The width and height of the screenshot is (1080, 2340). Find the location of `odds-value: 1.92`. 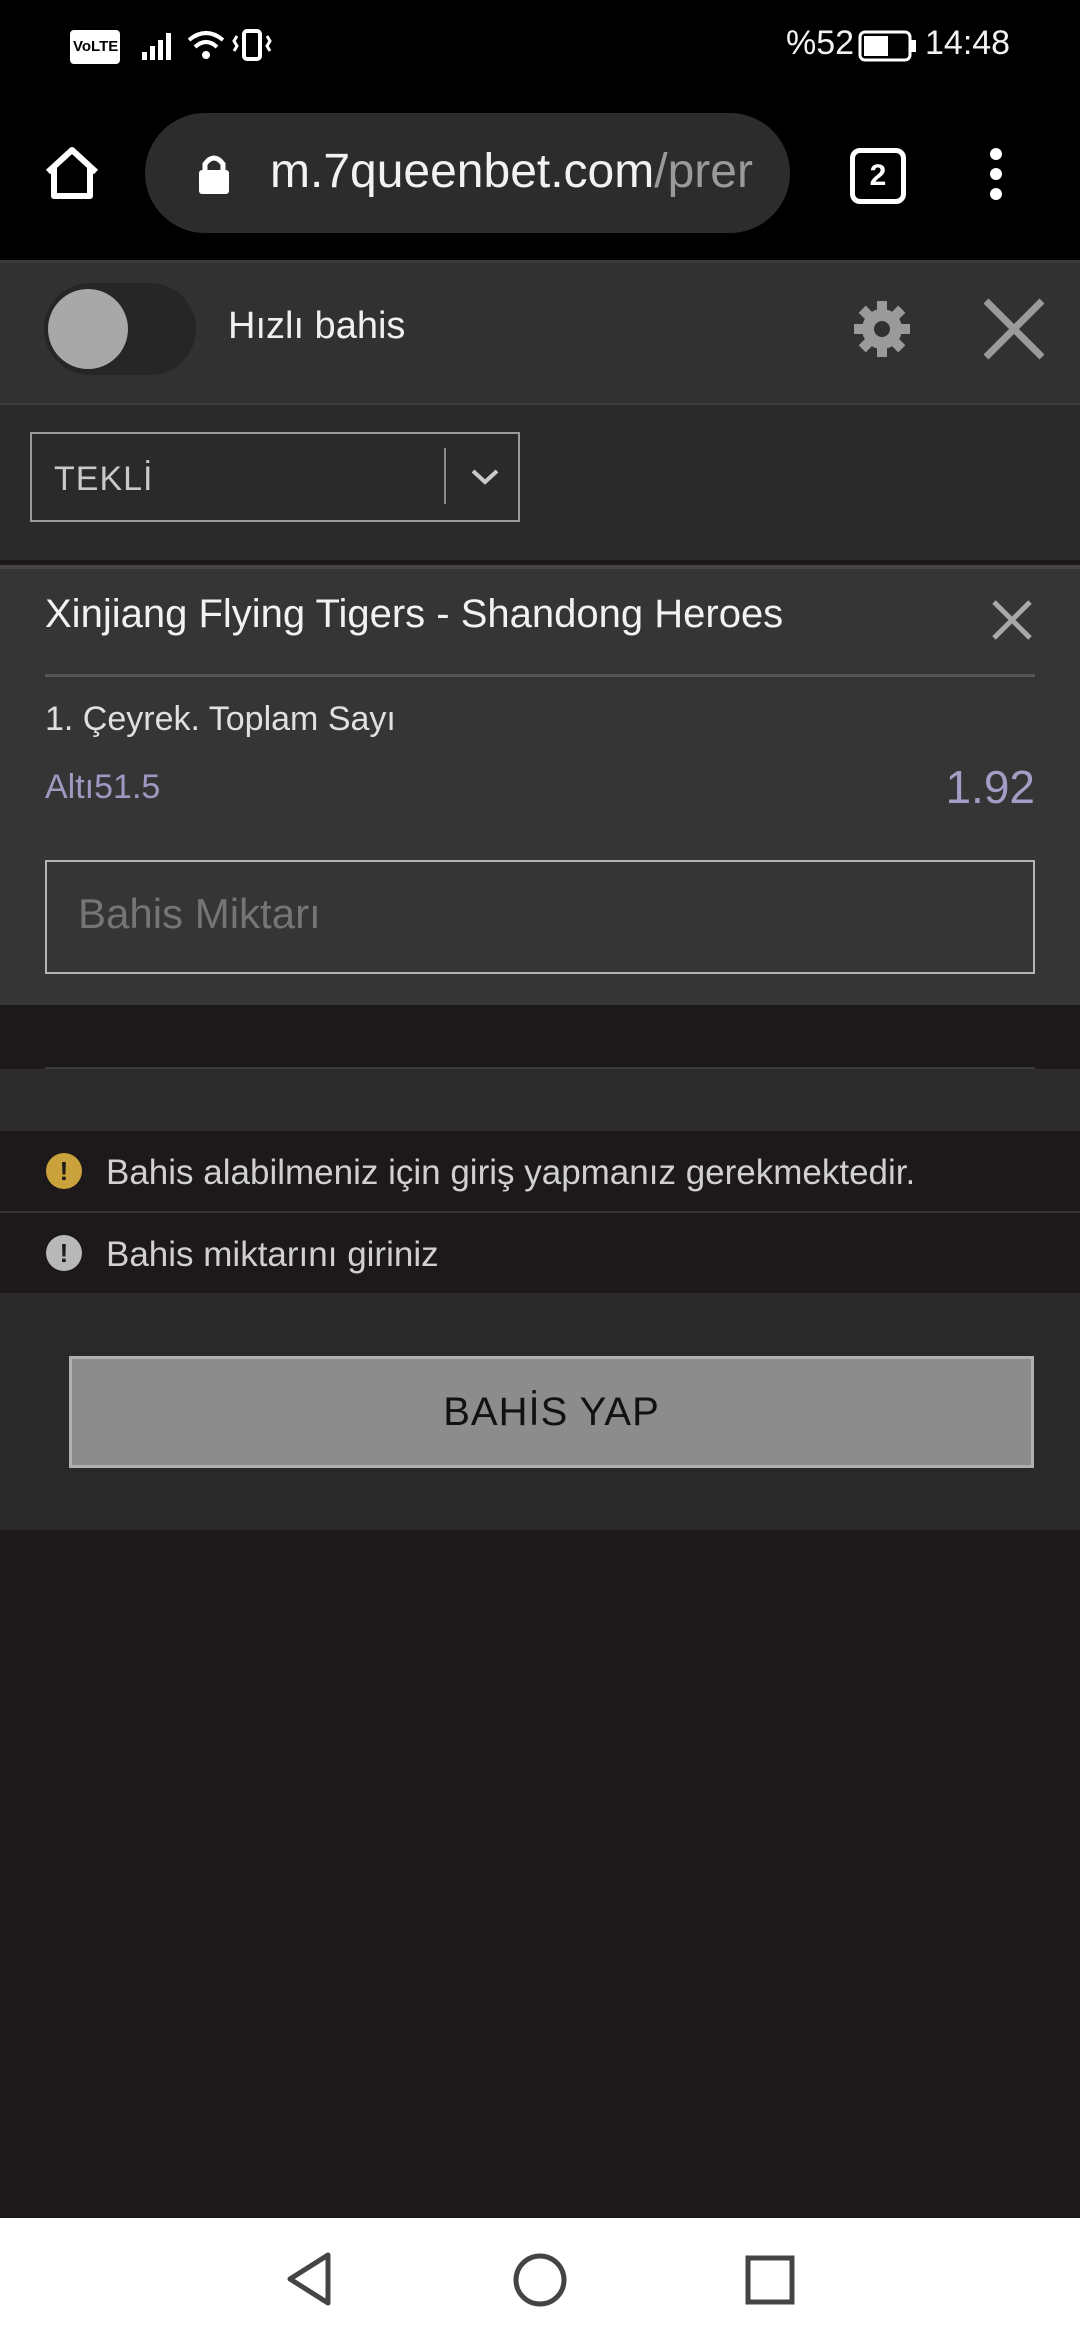

odds-value: 1.92 is located at coordinates (990, 787).